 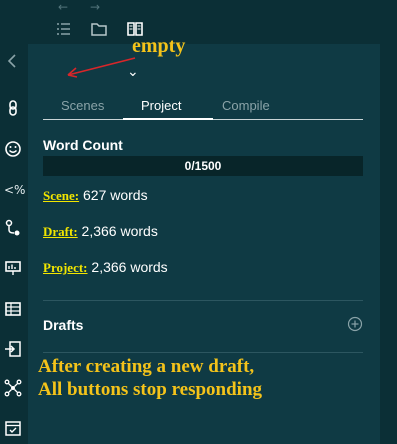 I want to click on word-count-progress-bar: 0/1500, so click(x=203, y=166).